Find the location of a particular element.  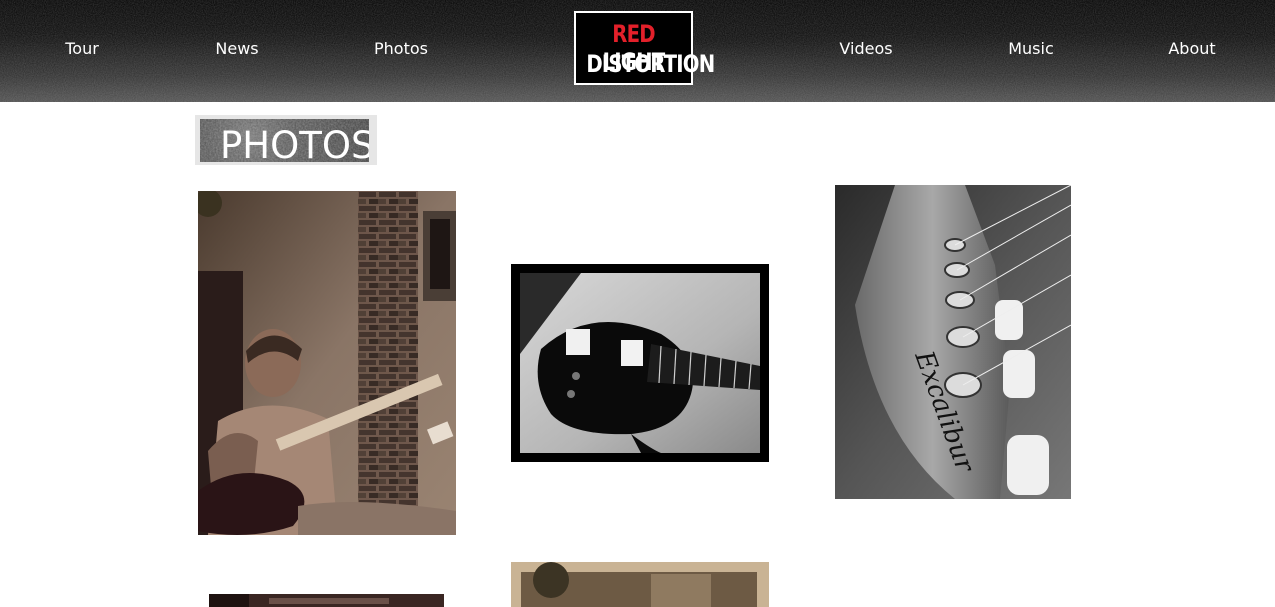

photo-guitarist is located at coordinates (327, 363).